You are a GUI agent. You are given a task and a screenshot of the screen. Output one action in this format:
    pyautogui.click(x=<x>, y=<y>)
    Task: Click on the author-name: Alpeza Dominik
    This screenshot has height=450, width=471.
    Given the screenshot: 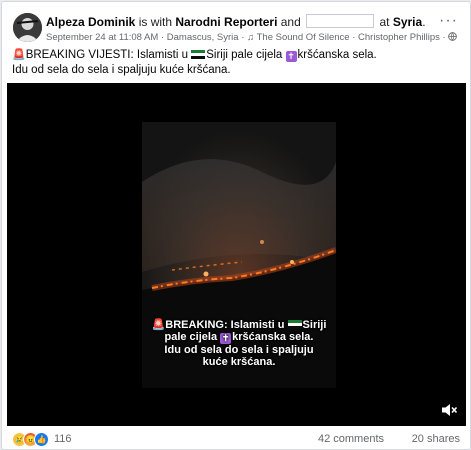 What is the action you would take?
    pyautogui.click(x=90, y=22)
    